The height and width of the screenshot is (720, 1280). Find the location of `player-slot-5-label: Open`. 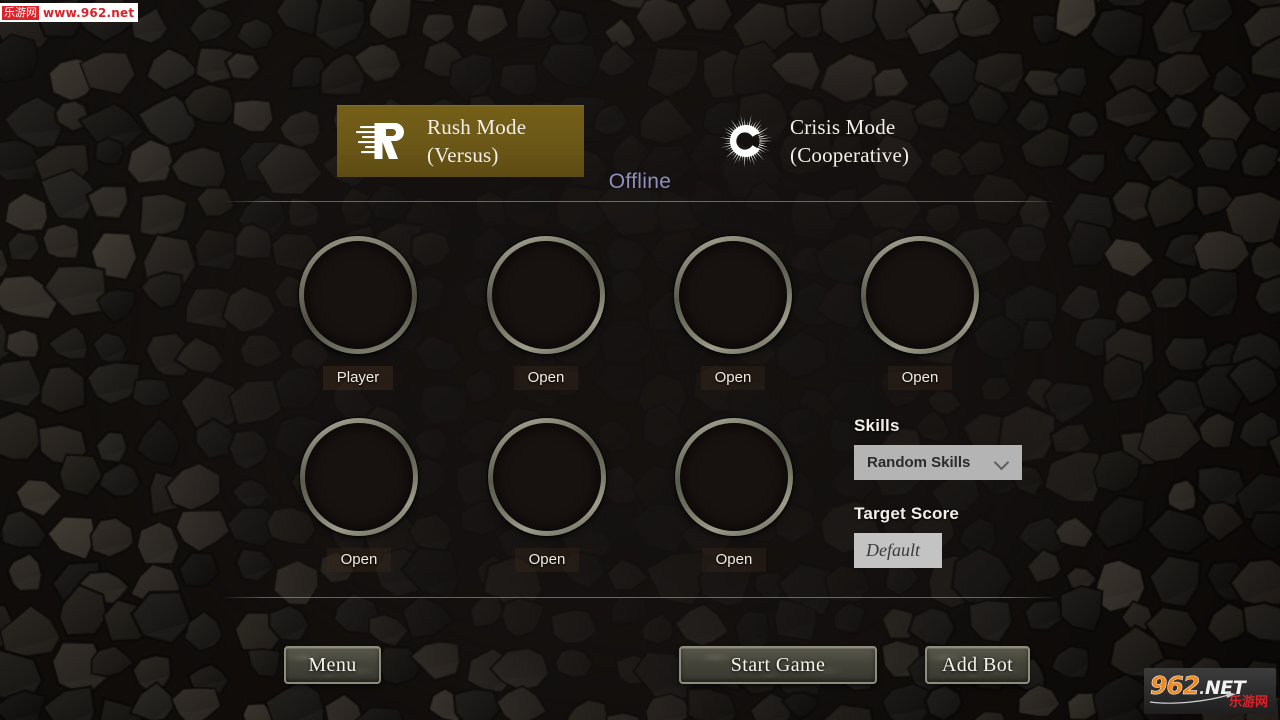

player-slot-5-label: Open is located at coordinates (359, 560).